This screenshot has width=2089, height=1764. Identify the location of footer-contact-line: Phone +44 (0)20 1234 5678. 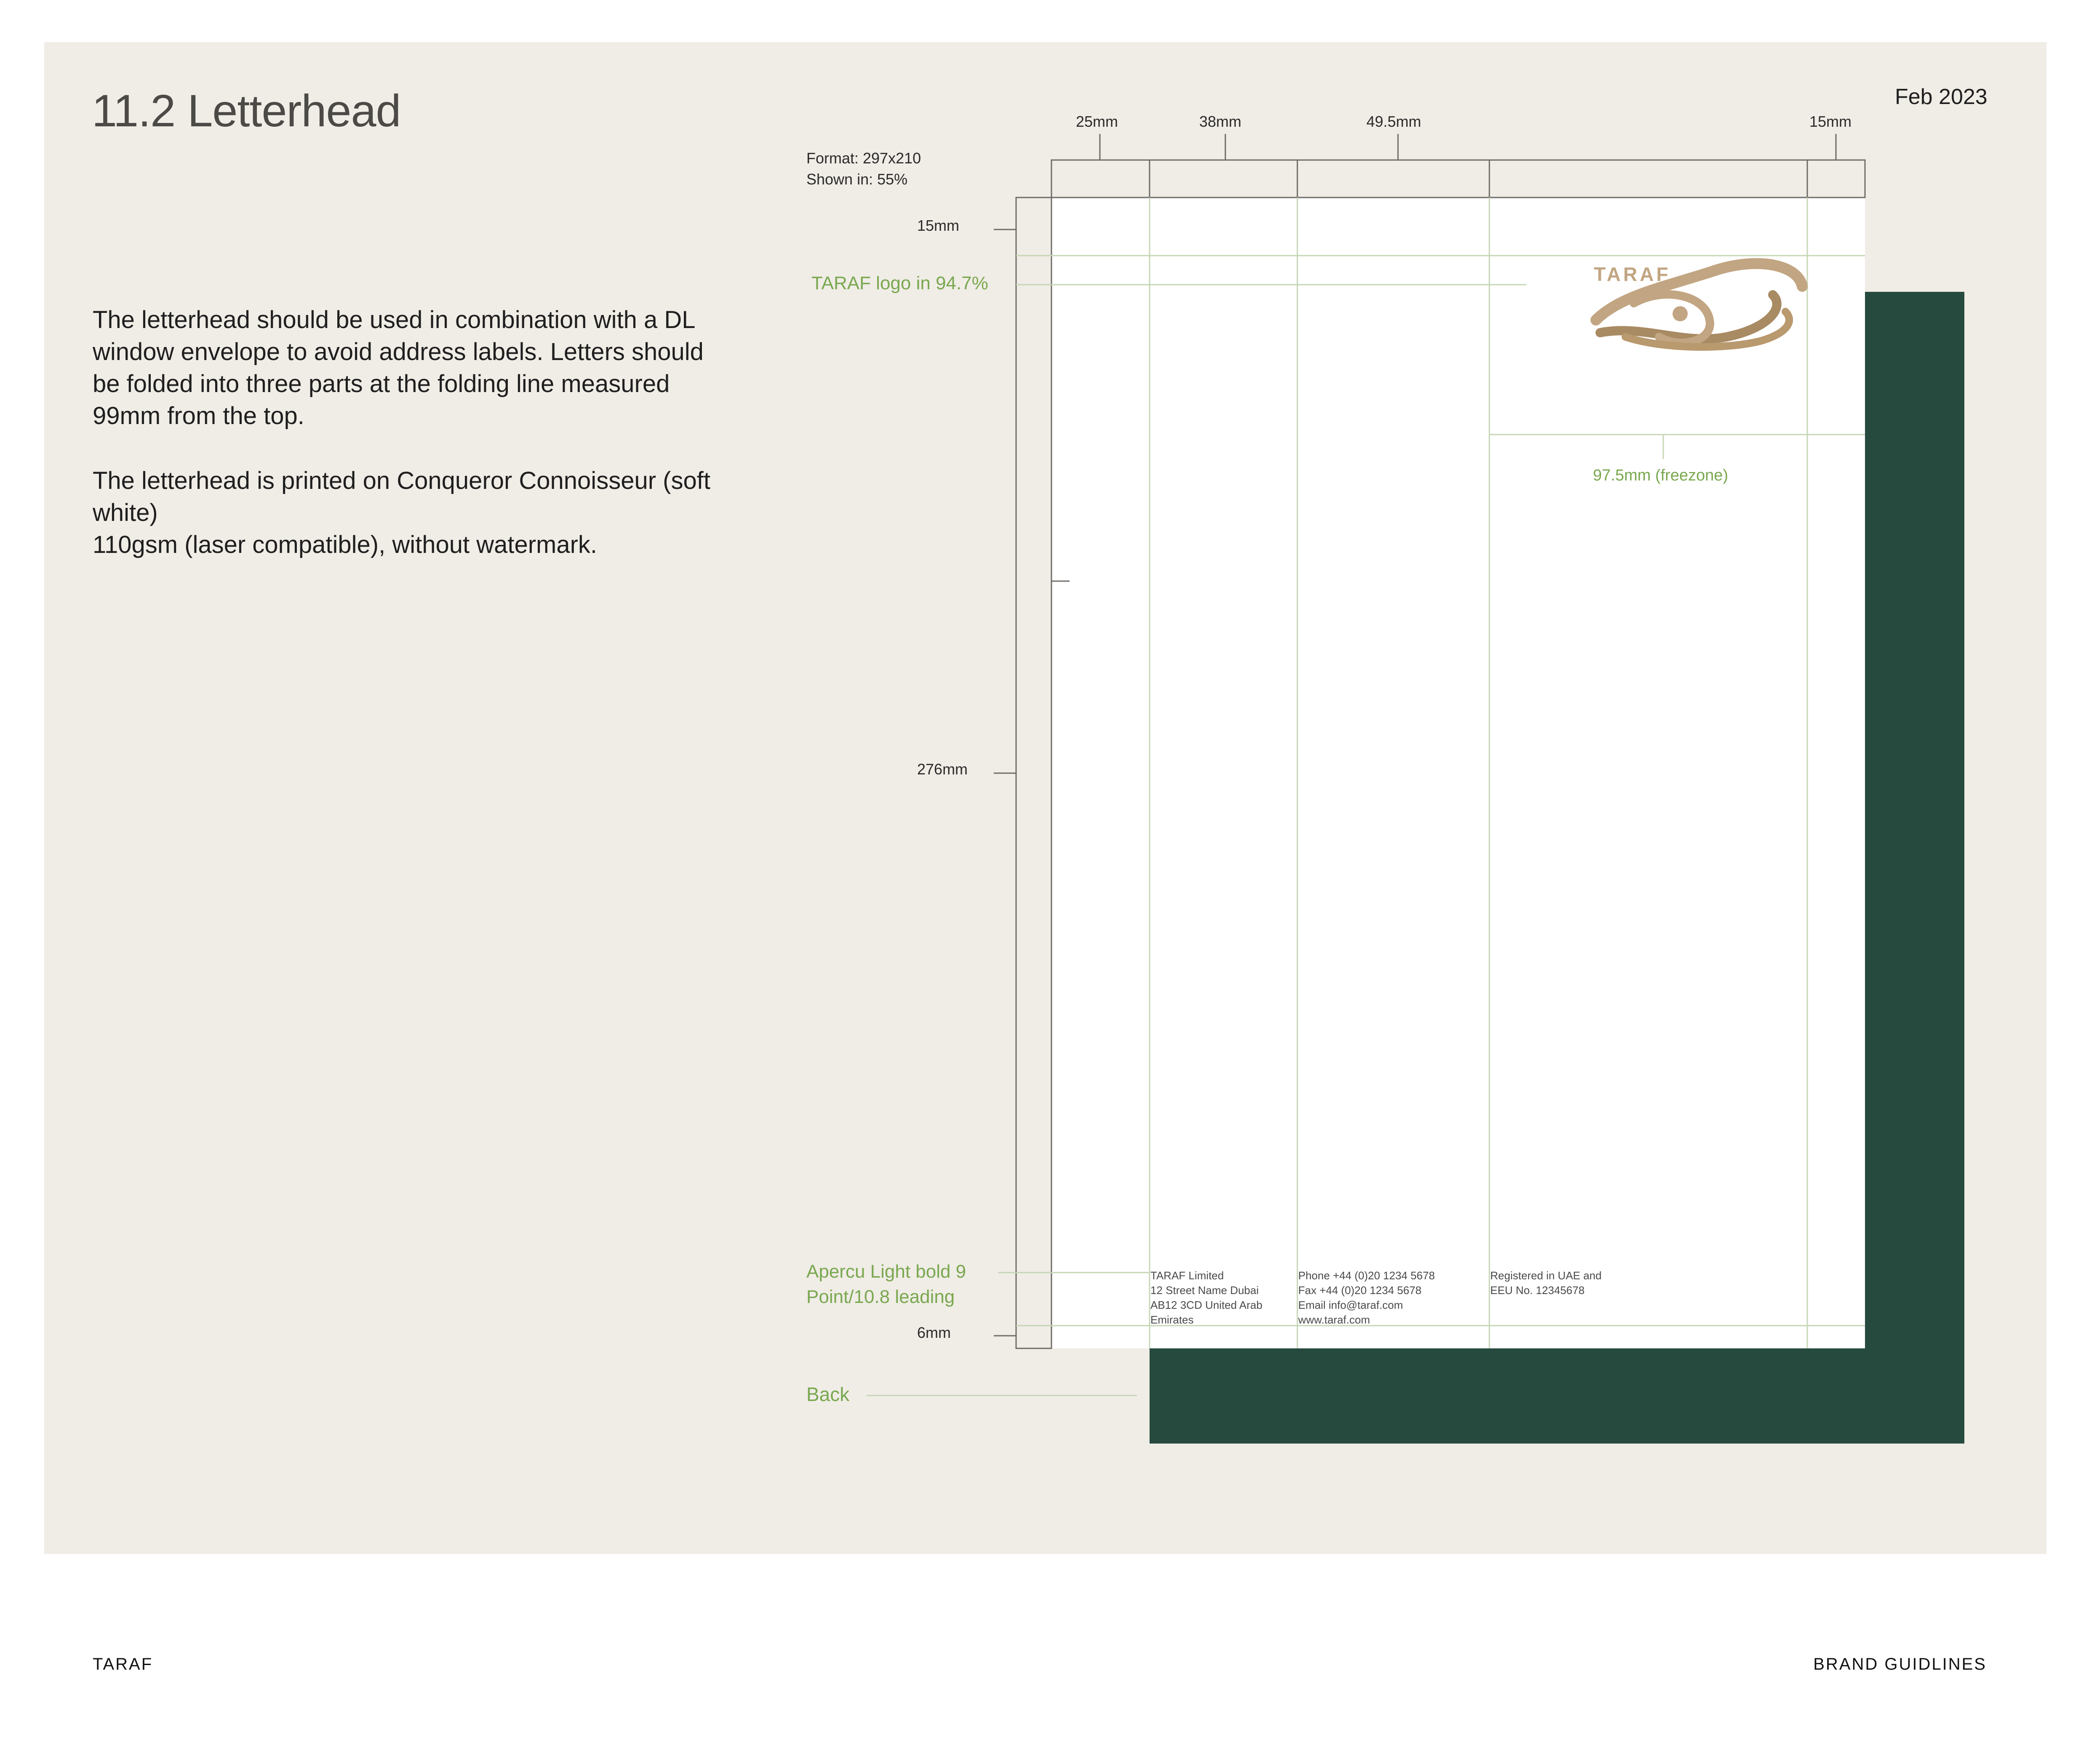
(1366, 1275).